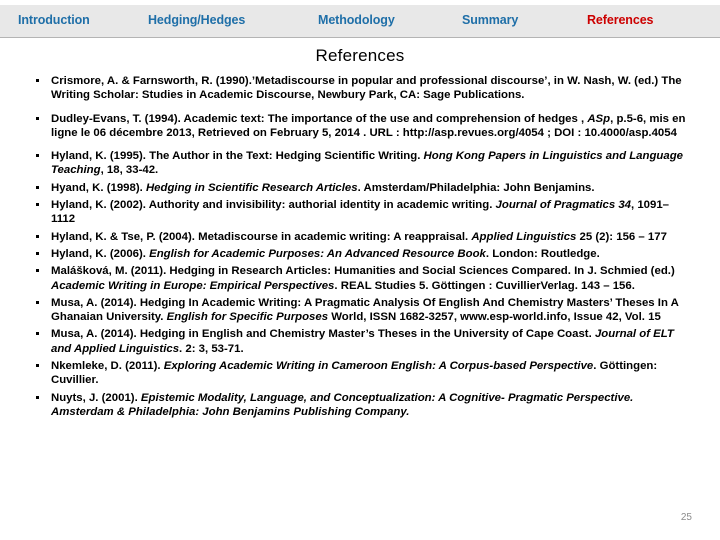 The height and width of the screenshot is (540, 720). Describe the element at coordinates (525, 236) in the screenshot. I see `reference-text-run: Applied Linguistics` at that location.